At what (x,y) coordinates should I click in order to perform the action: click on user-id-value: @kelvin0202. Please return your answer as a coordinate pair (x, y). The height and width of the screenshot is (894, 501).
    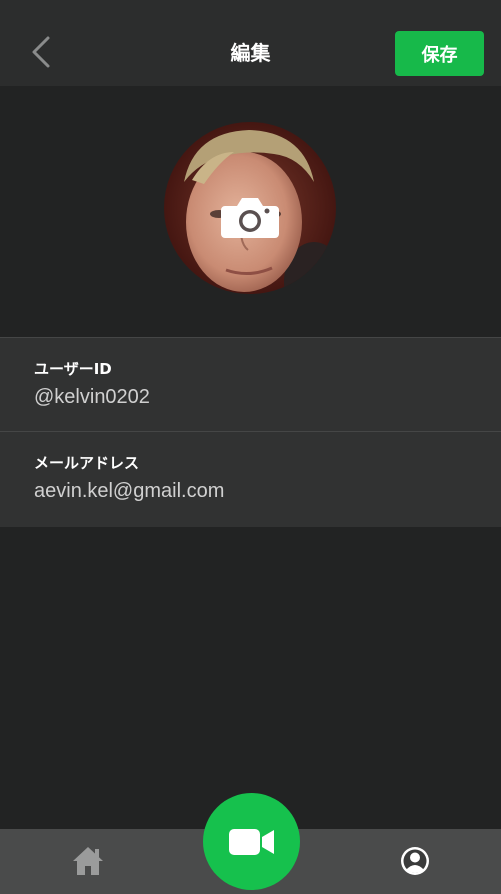
    Looking at the image, I should click on (92, 397).